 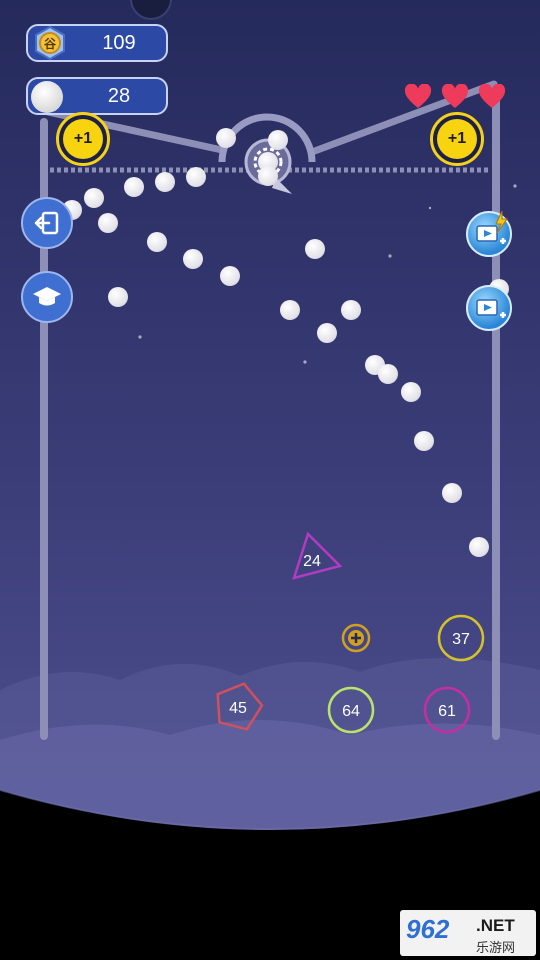 I want to click on coin-count: 109, so click(x=119, y=42).